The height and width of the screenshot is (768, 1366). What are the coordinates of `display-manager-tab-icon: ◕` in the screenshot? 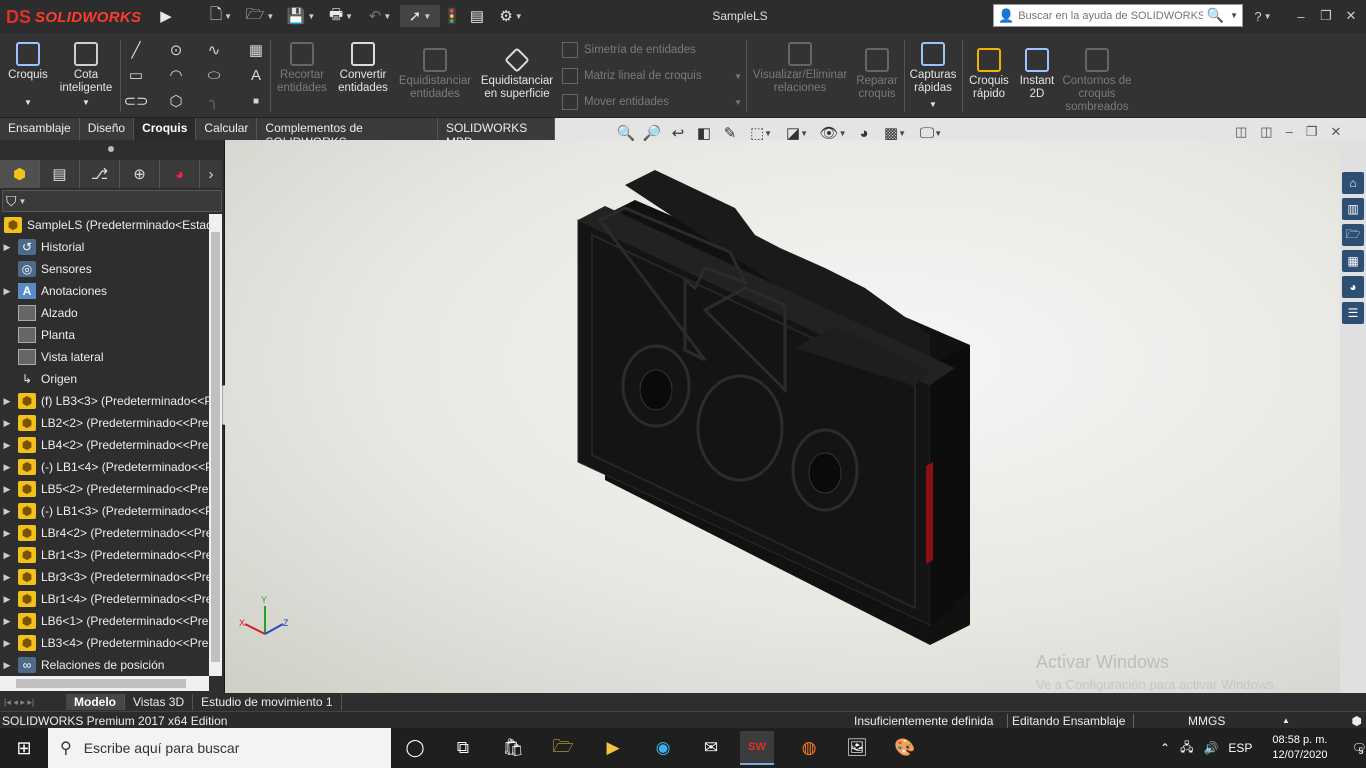 It's located at (180, 174).